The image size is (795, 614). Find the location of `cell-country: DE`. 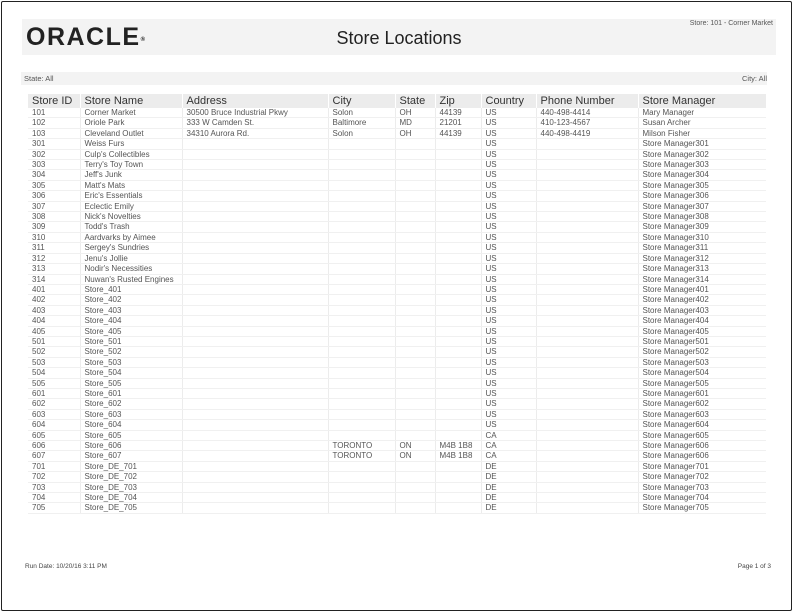

cell-country: DE is located at coordinates (509, 477).